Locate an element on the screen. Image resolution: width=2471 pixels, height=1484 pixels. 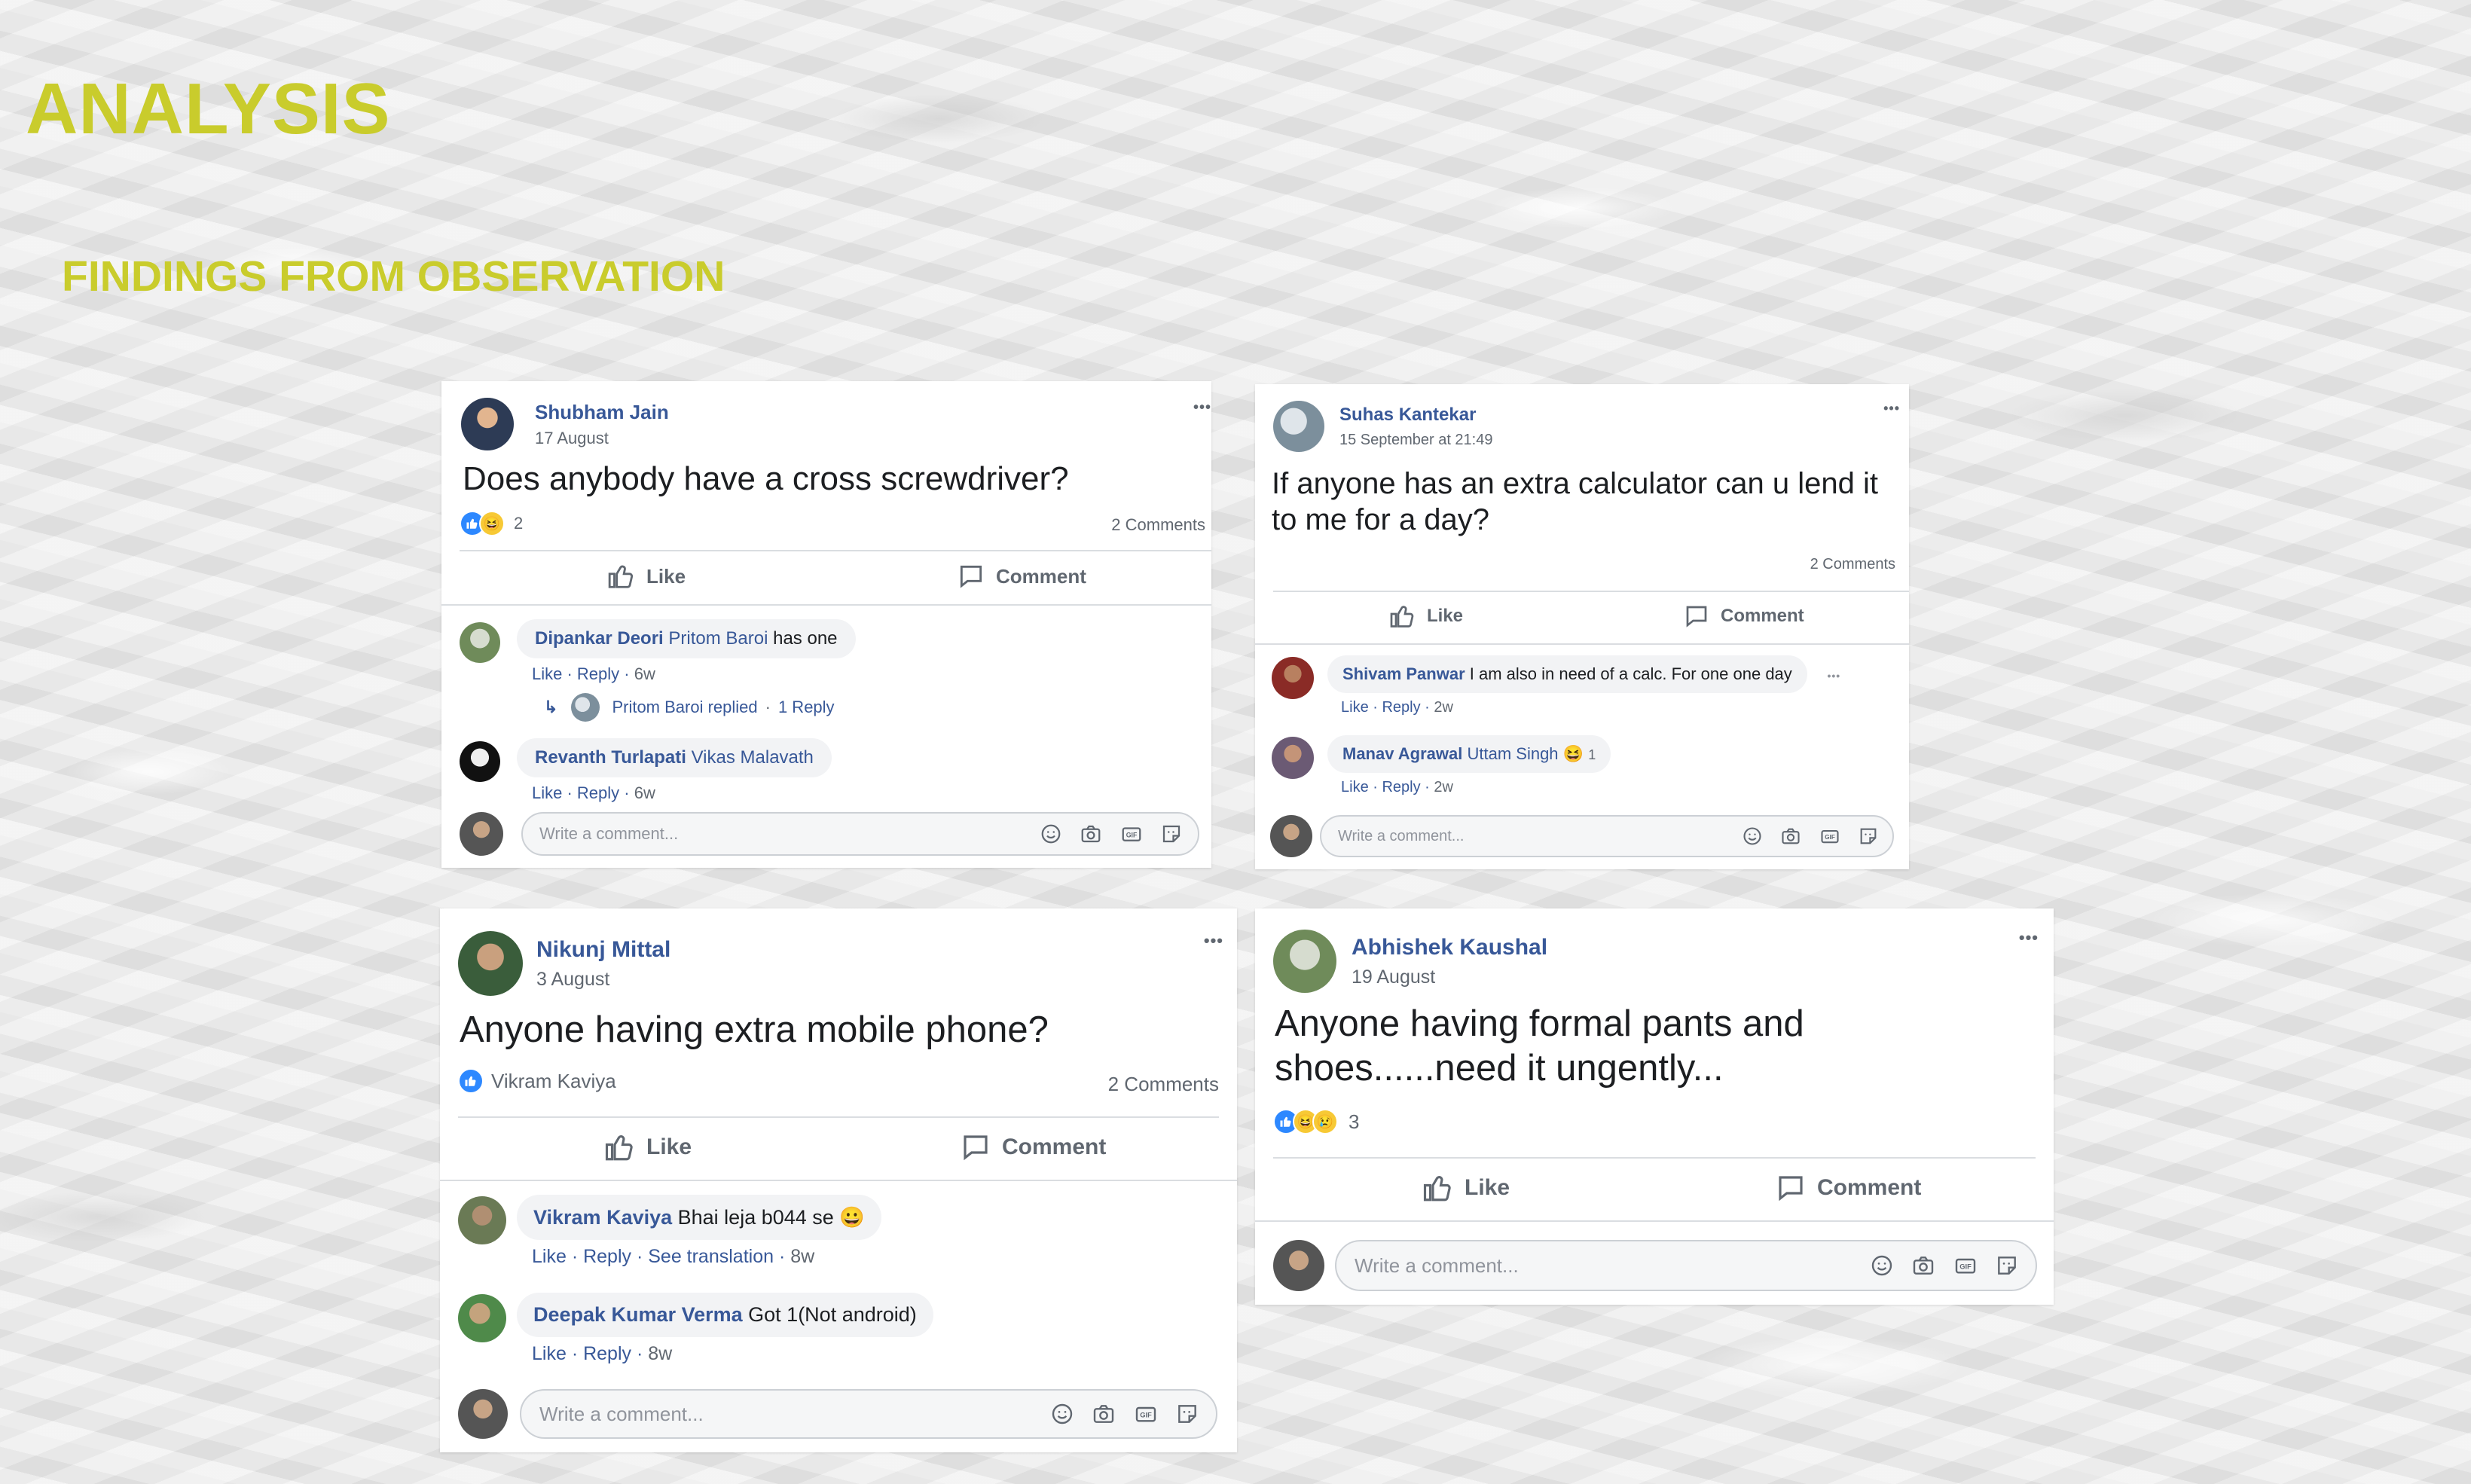
post-date: 3 August is located at coordinates (603, 980).